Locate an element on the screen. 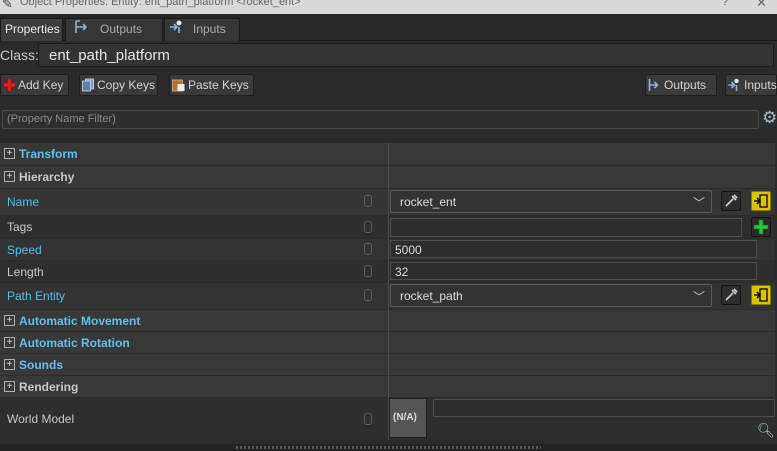  speed-input: 5000 is located at coordinates (573, 249).